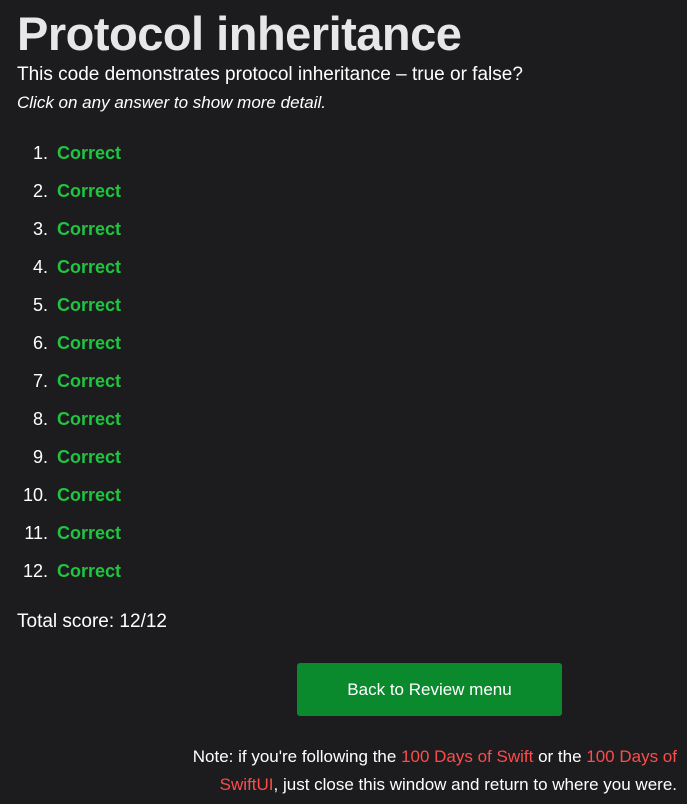 This screenshot has height=804, width=687. What do you see at coordinates (40, 228) in the screenshot?
I see `answer-number: 3.` at bounding box center [40, 228].